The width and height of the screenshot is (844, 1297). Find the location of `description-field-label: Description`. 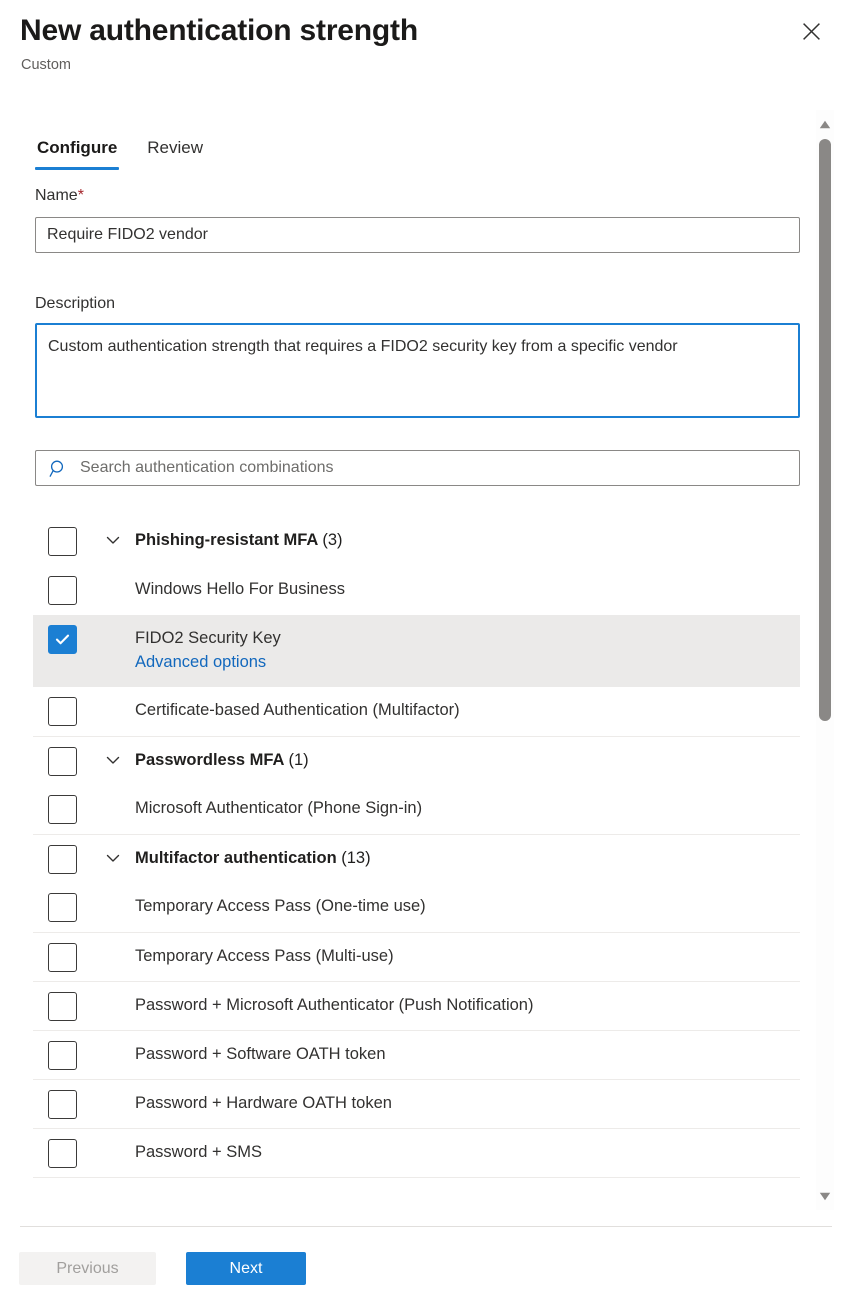

description-field-label: Description is located at coordinates (75, 303).